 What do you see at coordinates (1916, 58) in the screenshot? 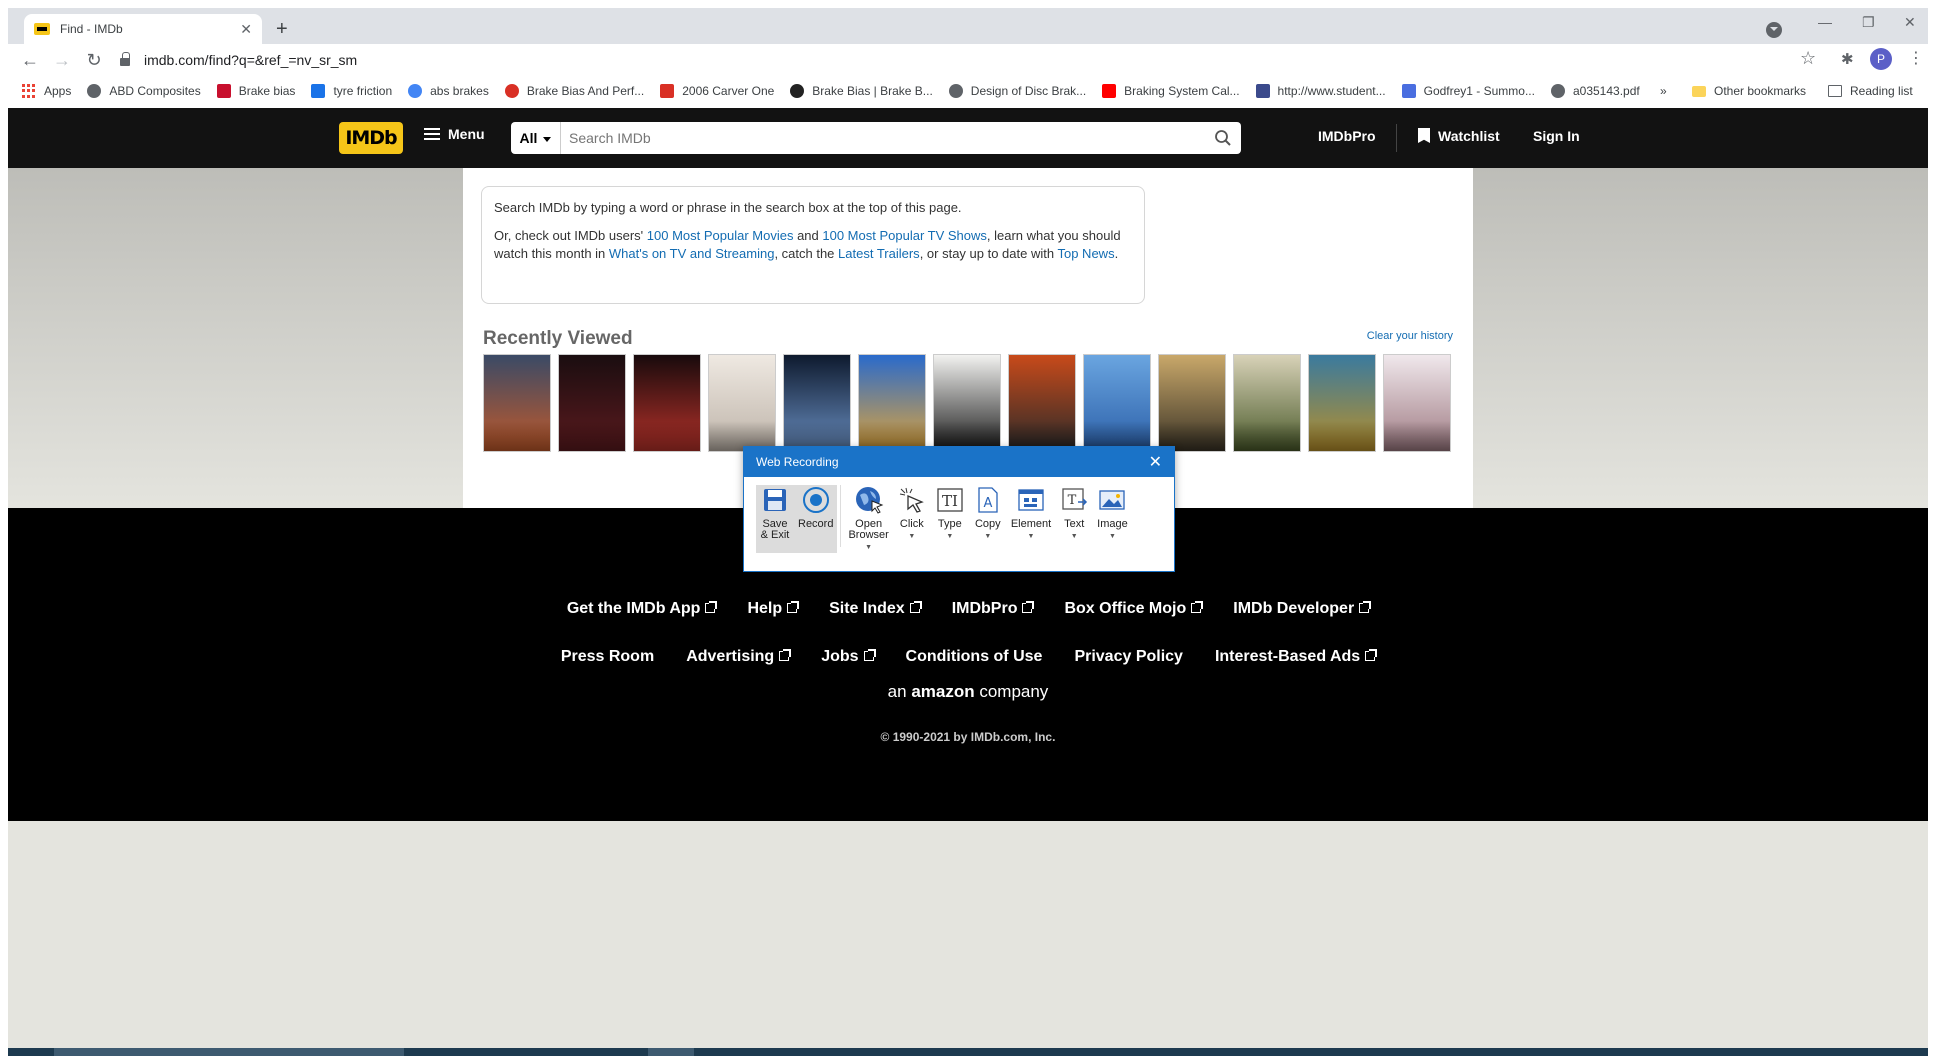
I see `chrome-menu-icon: ⋮` at bounding box center [1916, 58].